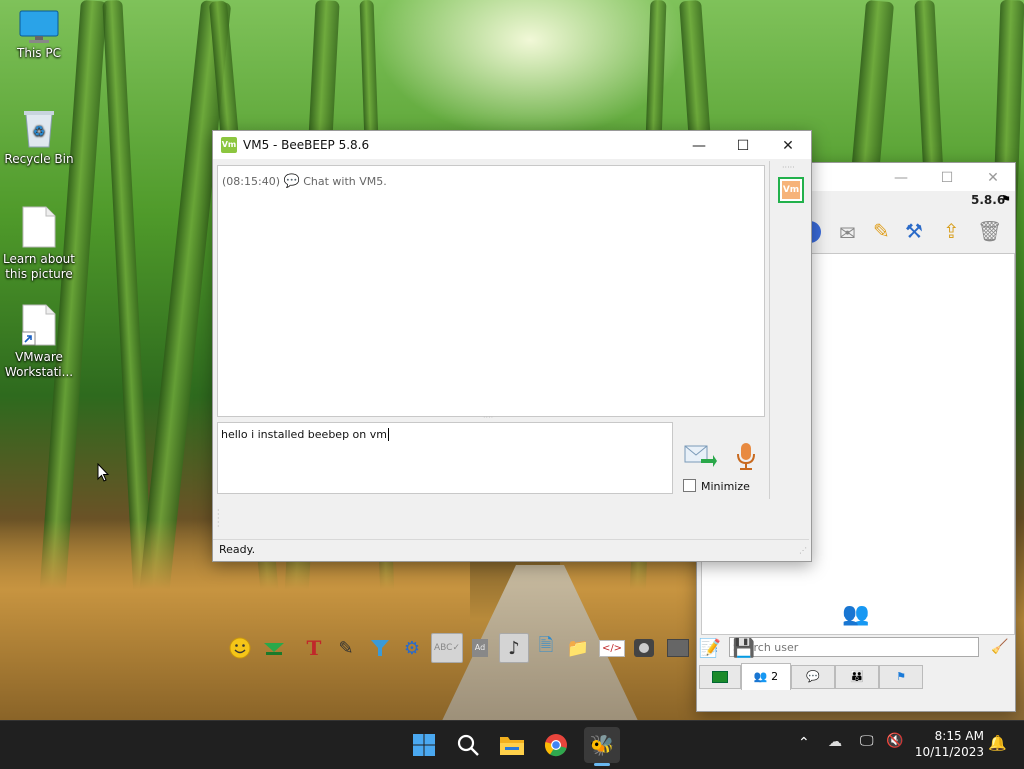 This screenshot has height=769, width=1024. I want to click on resize-grip: ⋰, so click(803, 550).